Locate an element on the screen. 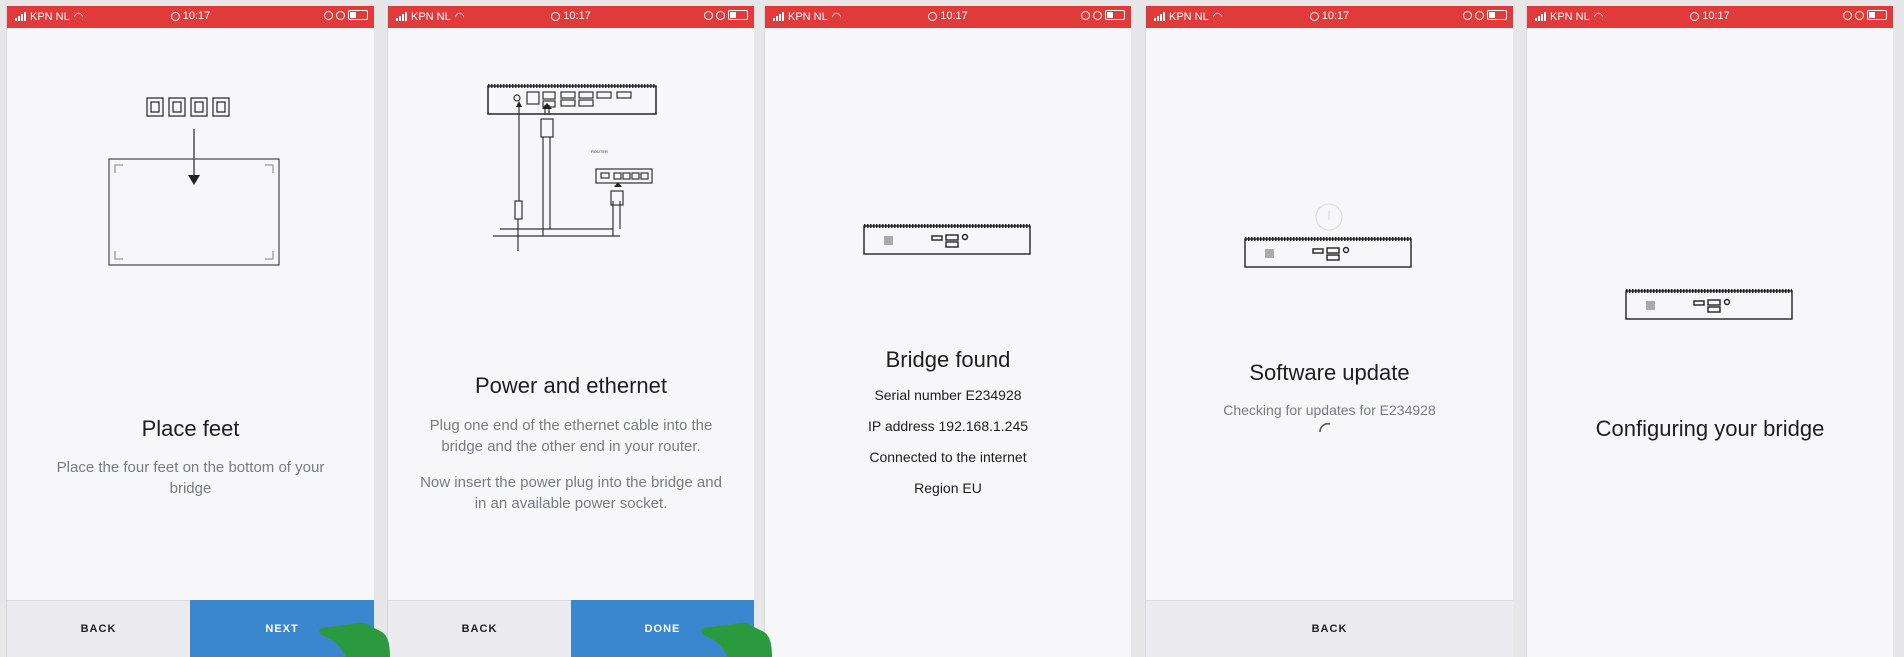 The height and width of the screenshot is (657, 1904). page-title: Configuring your bridge is located at coordinates (1710, 428).